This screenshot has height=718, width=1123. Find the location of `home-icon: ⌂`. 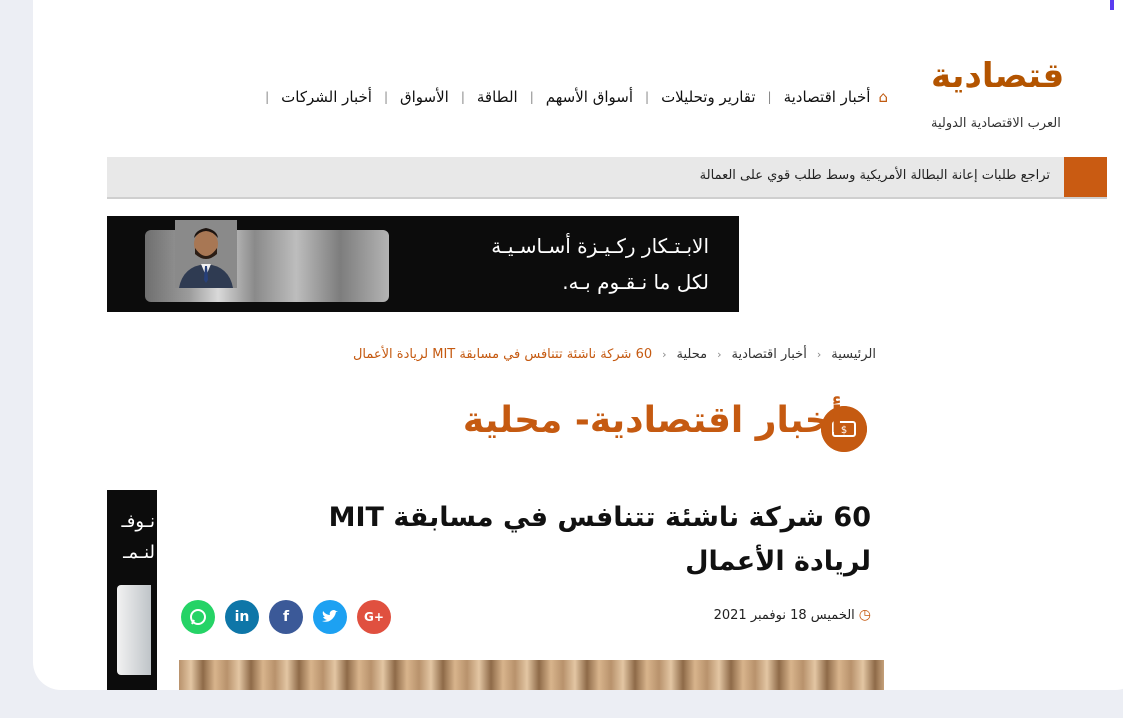

home-icon: ⌂ is located at coordinates (883, 97).